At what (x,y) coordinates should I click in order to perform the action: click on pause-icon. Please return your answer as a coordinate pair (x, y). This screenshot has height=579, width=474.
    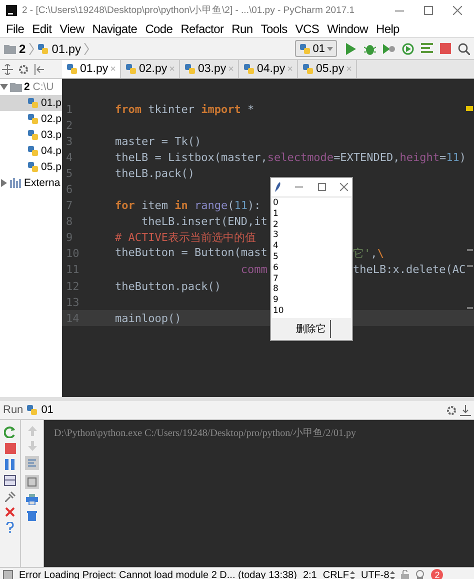
    Looking at the image, I should click on (10, 464).